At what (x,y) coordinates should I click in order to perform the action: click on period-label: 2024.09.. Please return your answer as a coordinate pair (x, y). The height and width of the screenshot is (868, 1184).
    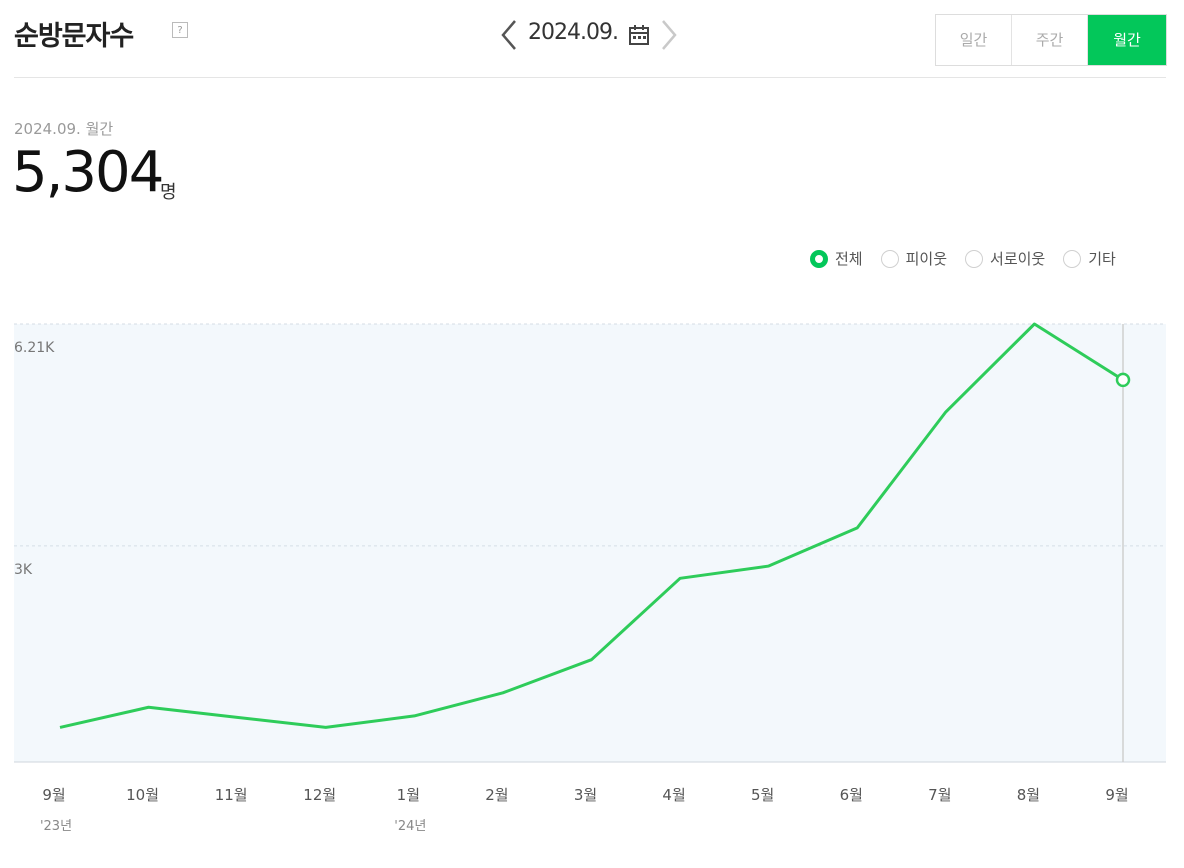
    Looking at the image, I should click on (573, 32).